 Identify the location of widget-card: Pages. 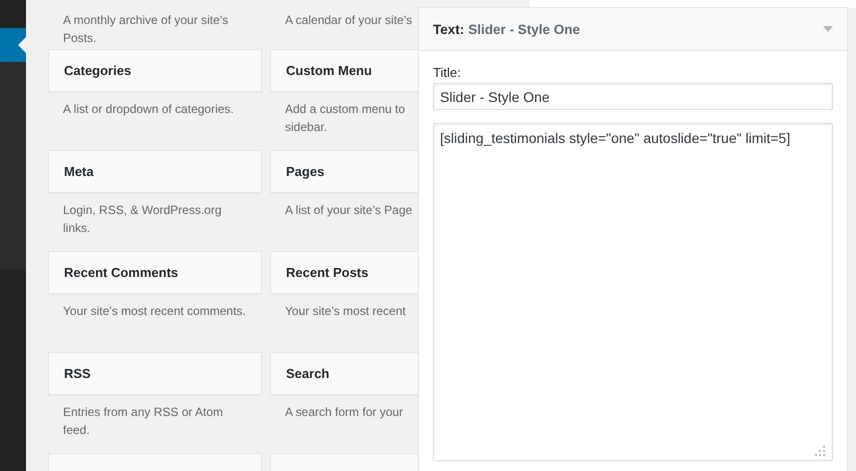
(344, 171).